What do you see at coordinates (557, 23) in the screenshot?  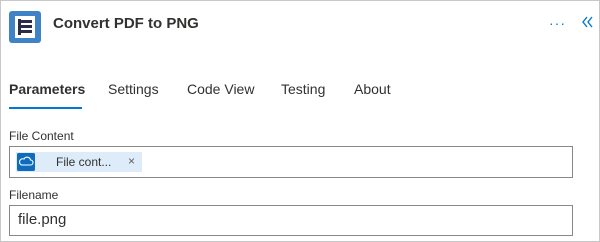 I see `more-options-icon: ···` at bounding box center [557, 23].